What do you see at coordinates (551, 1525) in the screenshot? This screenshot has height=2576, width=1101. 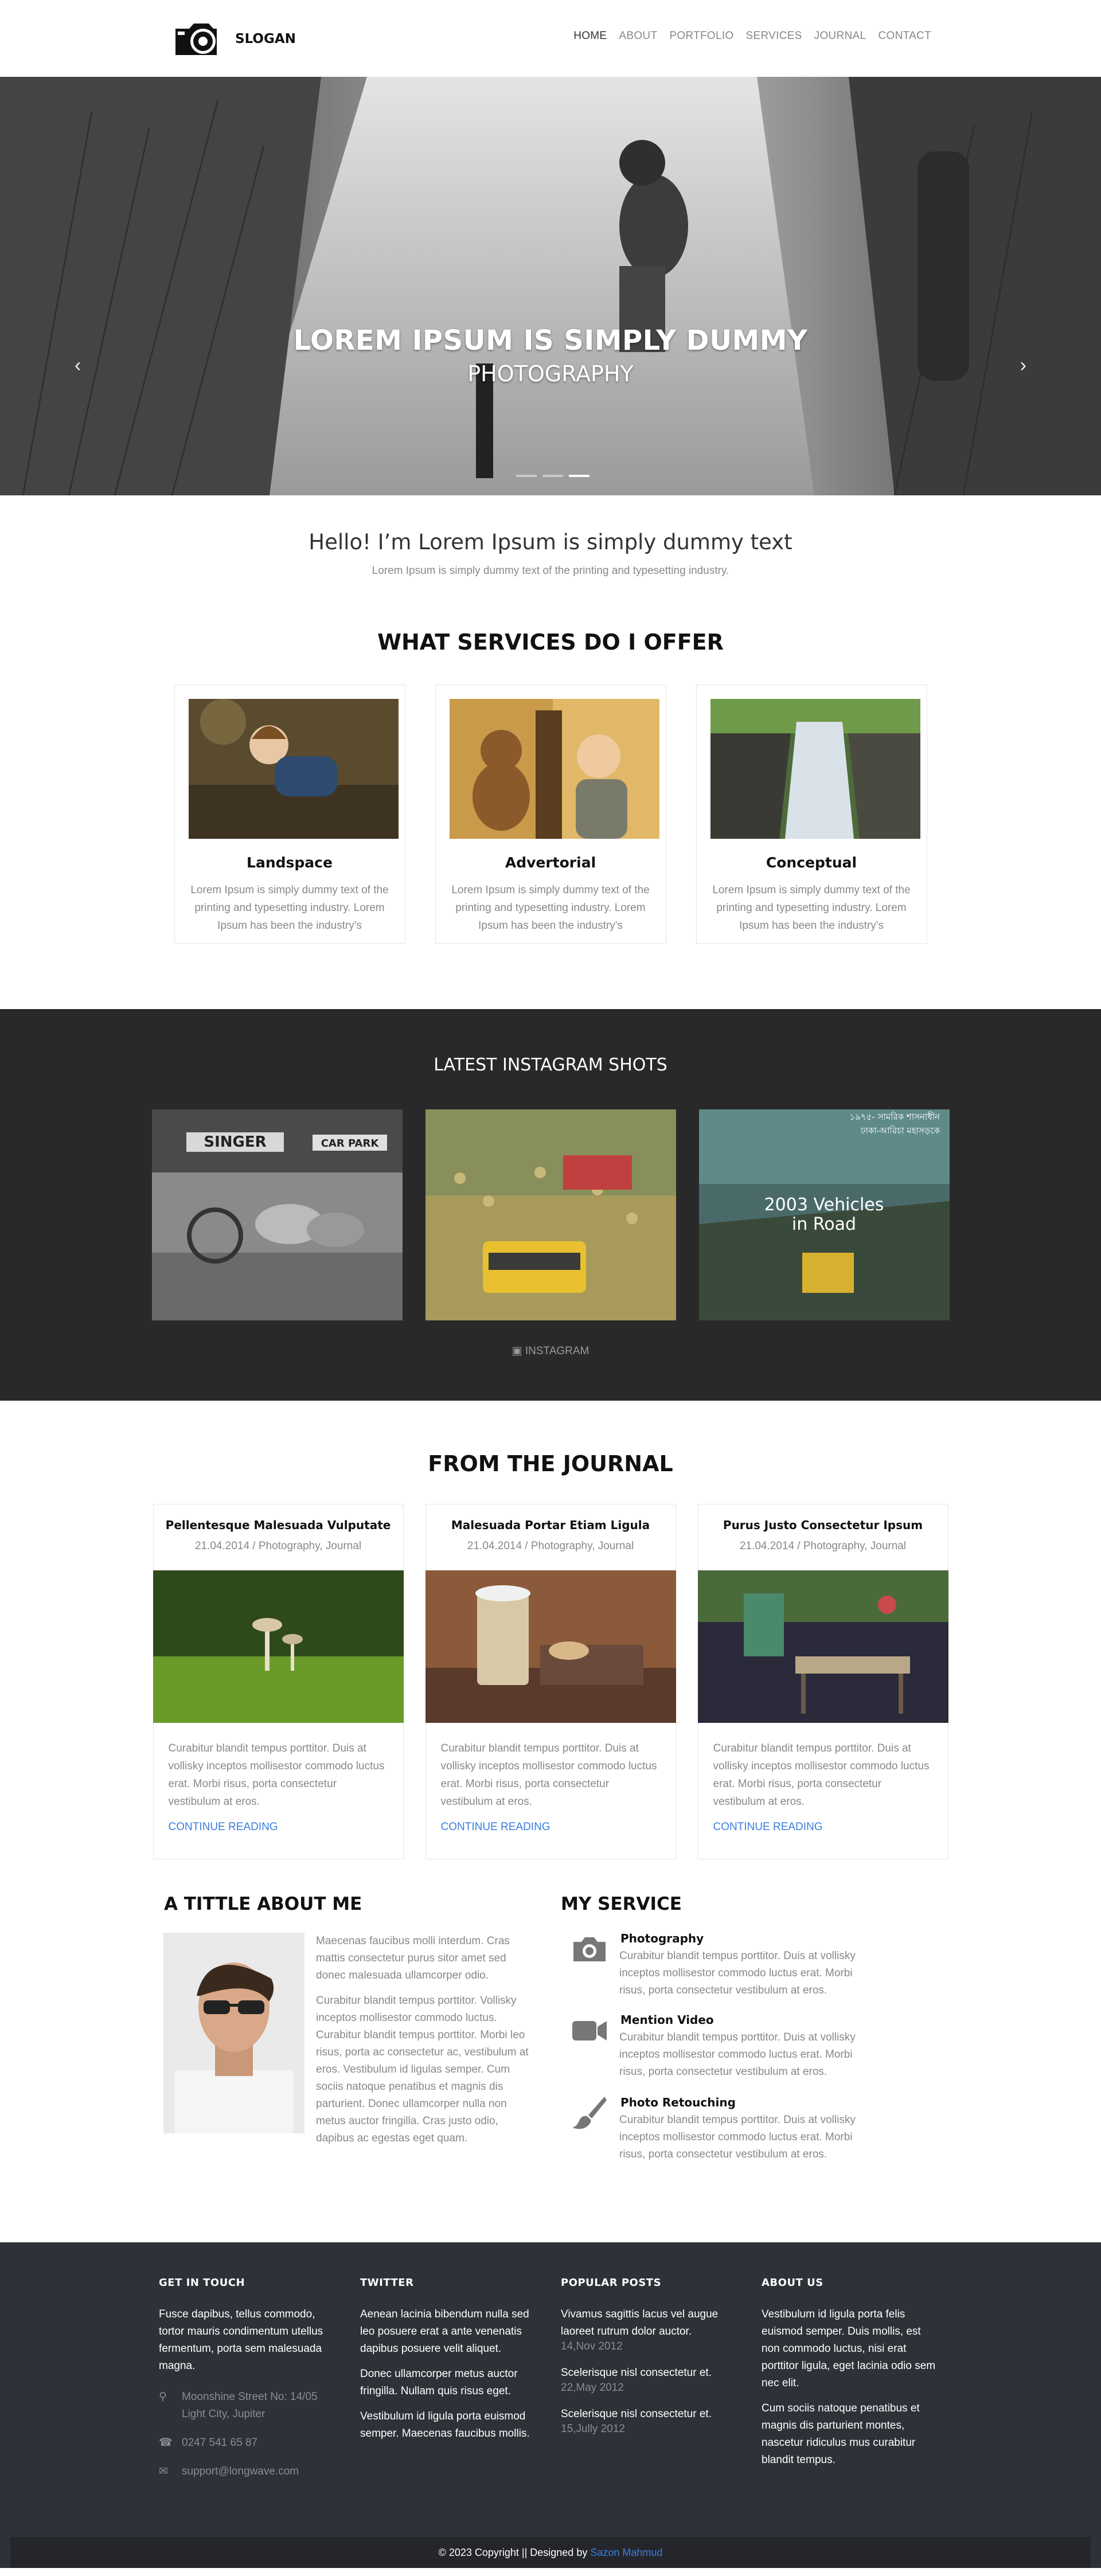 I see `post-title: Malesuada Portar Etiam Ligula` at bounding box center [551, 1525].